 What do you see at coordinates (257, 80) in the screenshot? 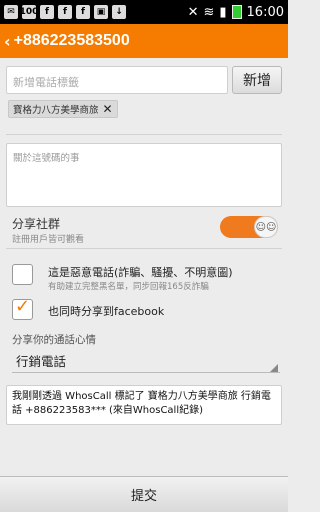
I see `add-tag-button: 新增` at bounding box center [257, 80].